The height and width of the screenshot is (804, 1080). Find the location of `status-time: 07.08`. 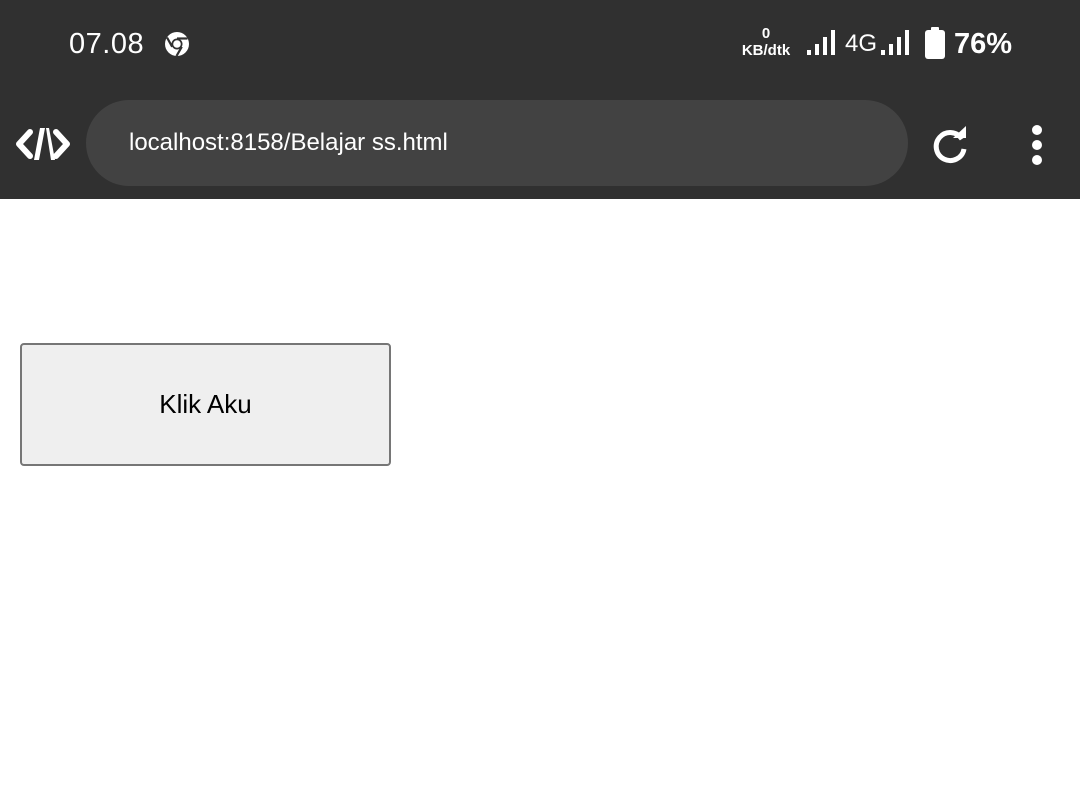

status-time: 07.08 is located at coordinates (107, 44).